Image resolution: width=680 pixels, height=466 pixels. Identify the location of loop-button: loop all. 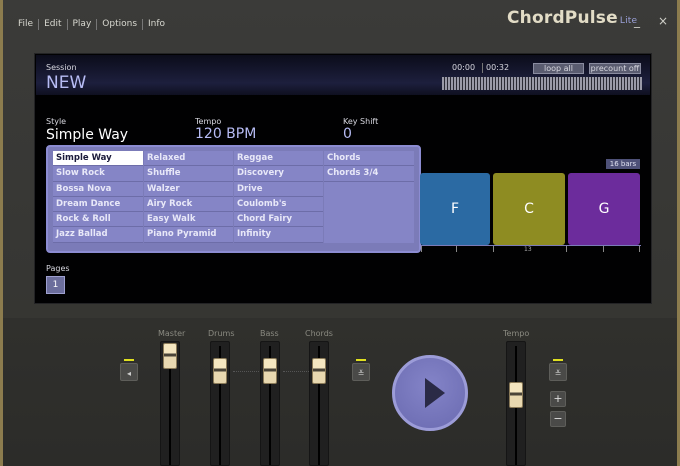
(558, 68).